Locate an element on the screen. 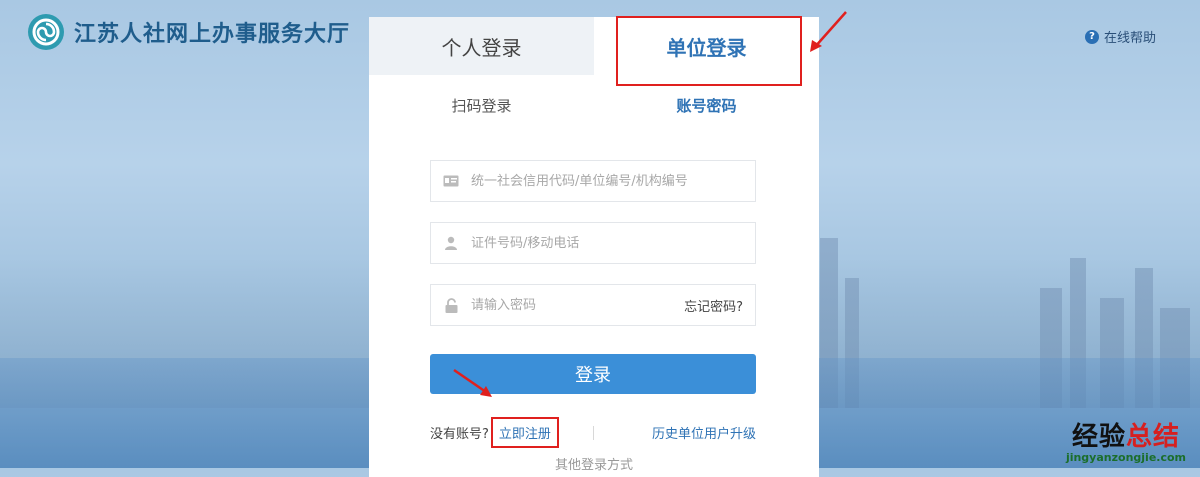 This screenshot has width=1200, height=477. lock-icon is located at coordinates (451, 305).